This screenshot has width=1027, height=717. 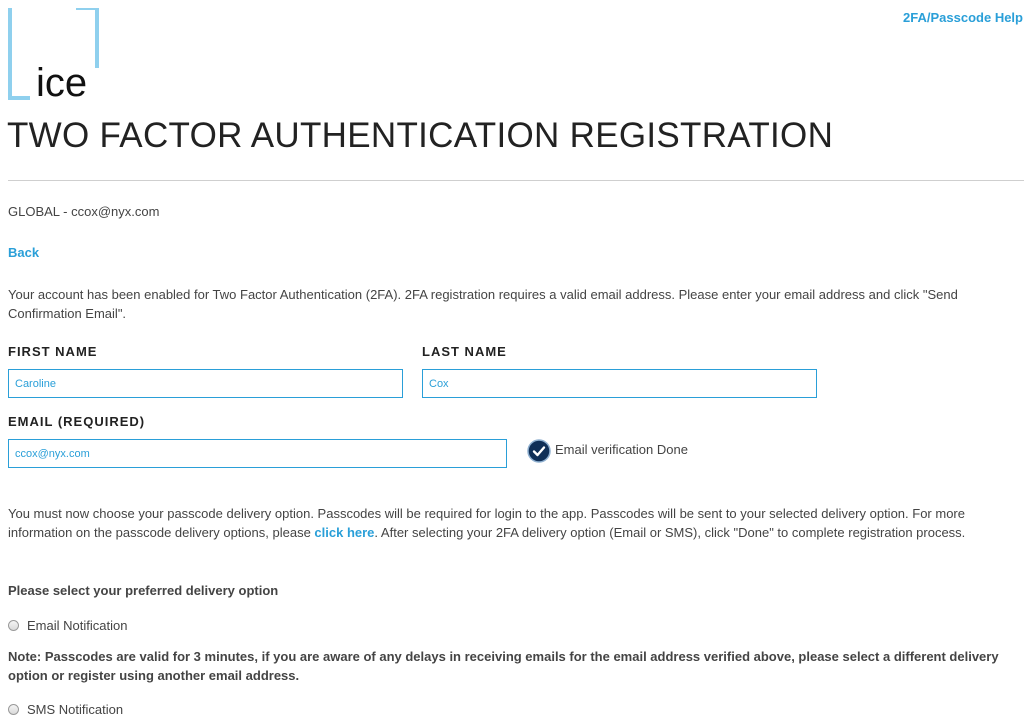 I want to click on first-name-label: FIRST NAME, so click(x=53, y=351).